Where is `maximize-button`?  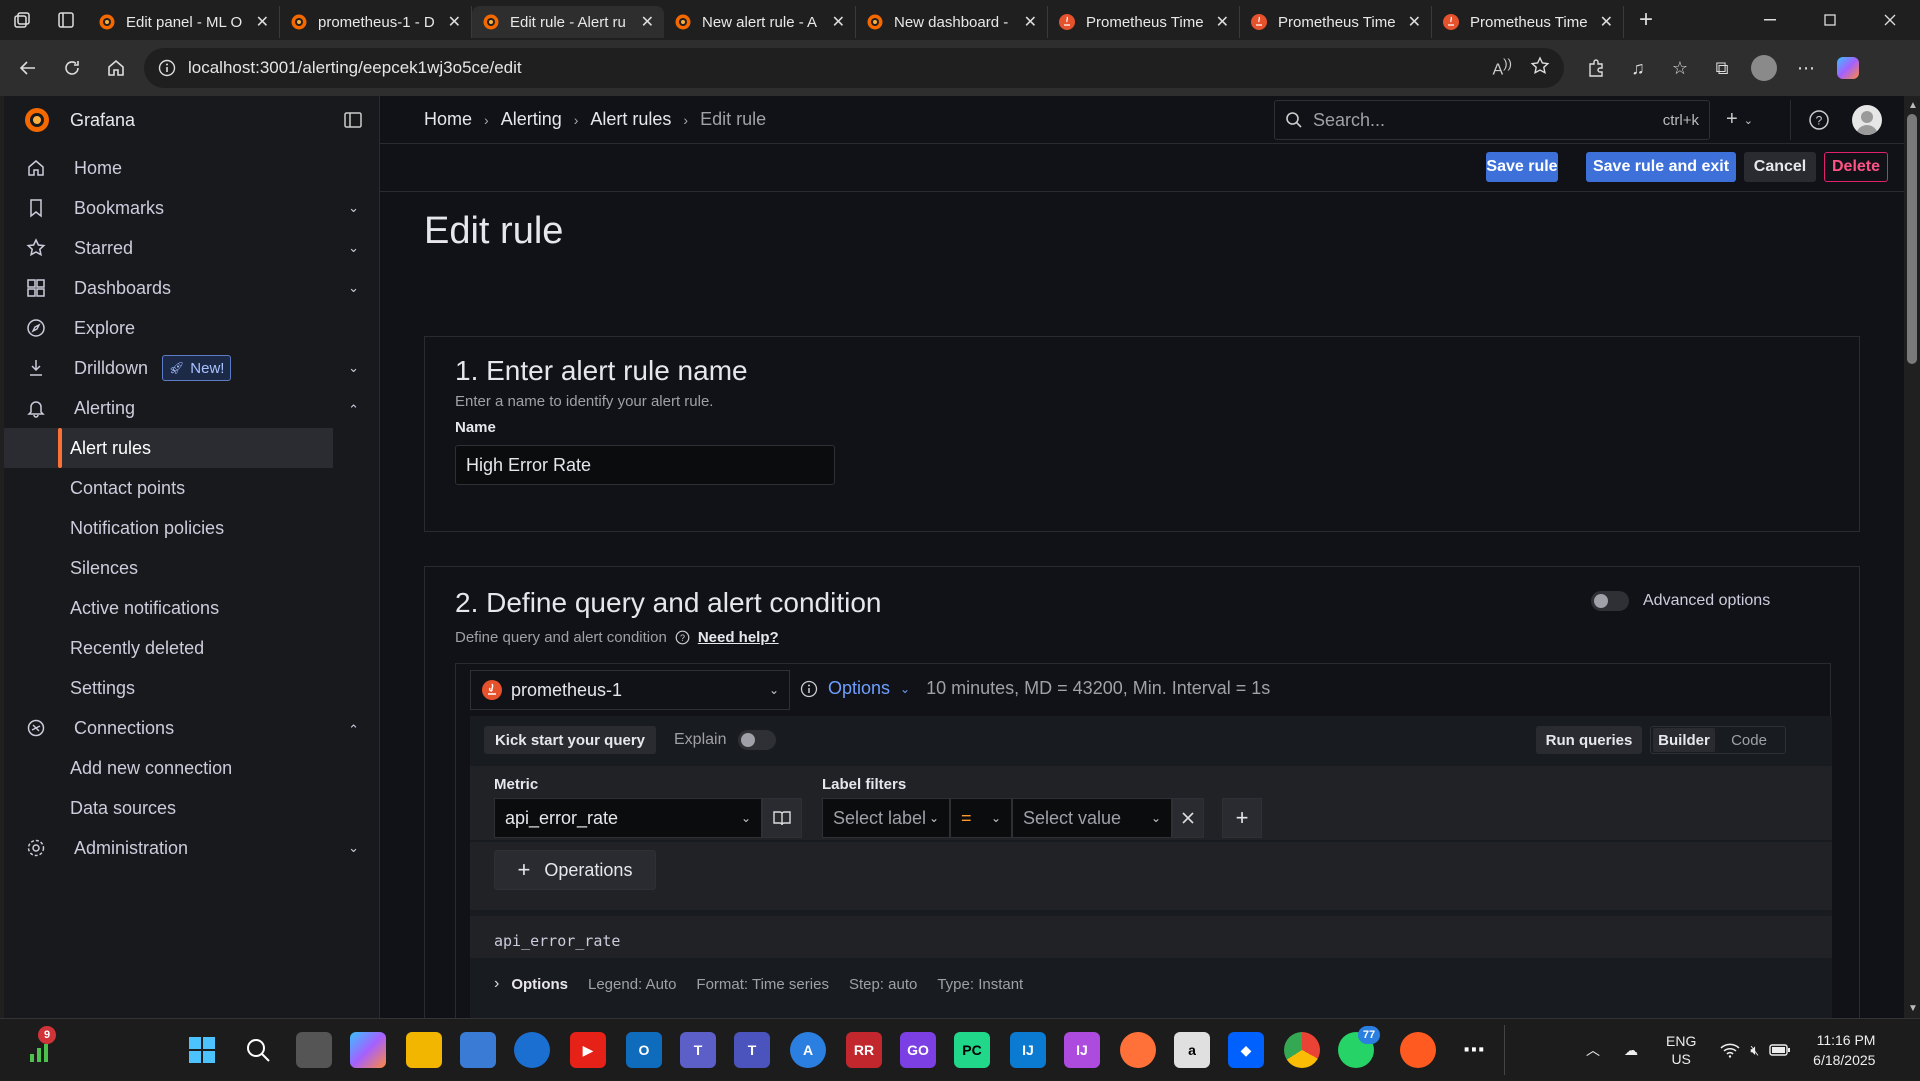
maximize-button is located at coordinates (1830, 20).